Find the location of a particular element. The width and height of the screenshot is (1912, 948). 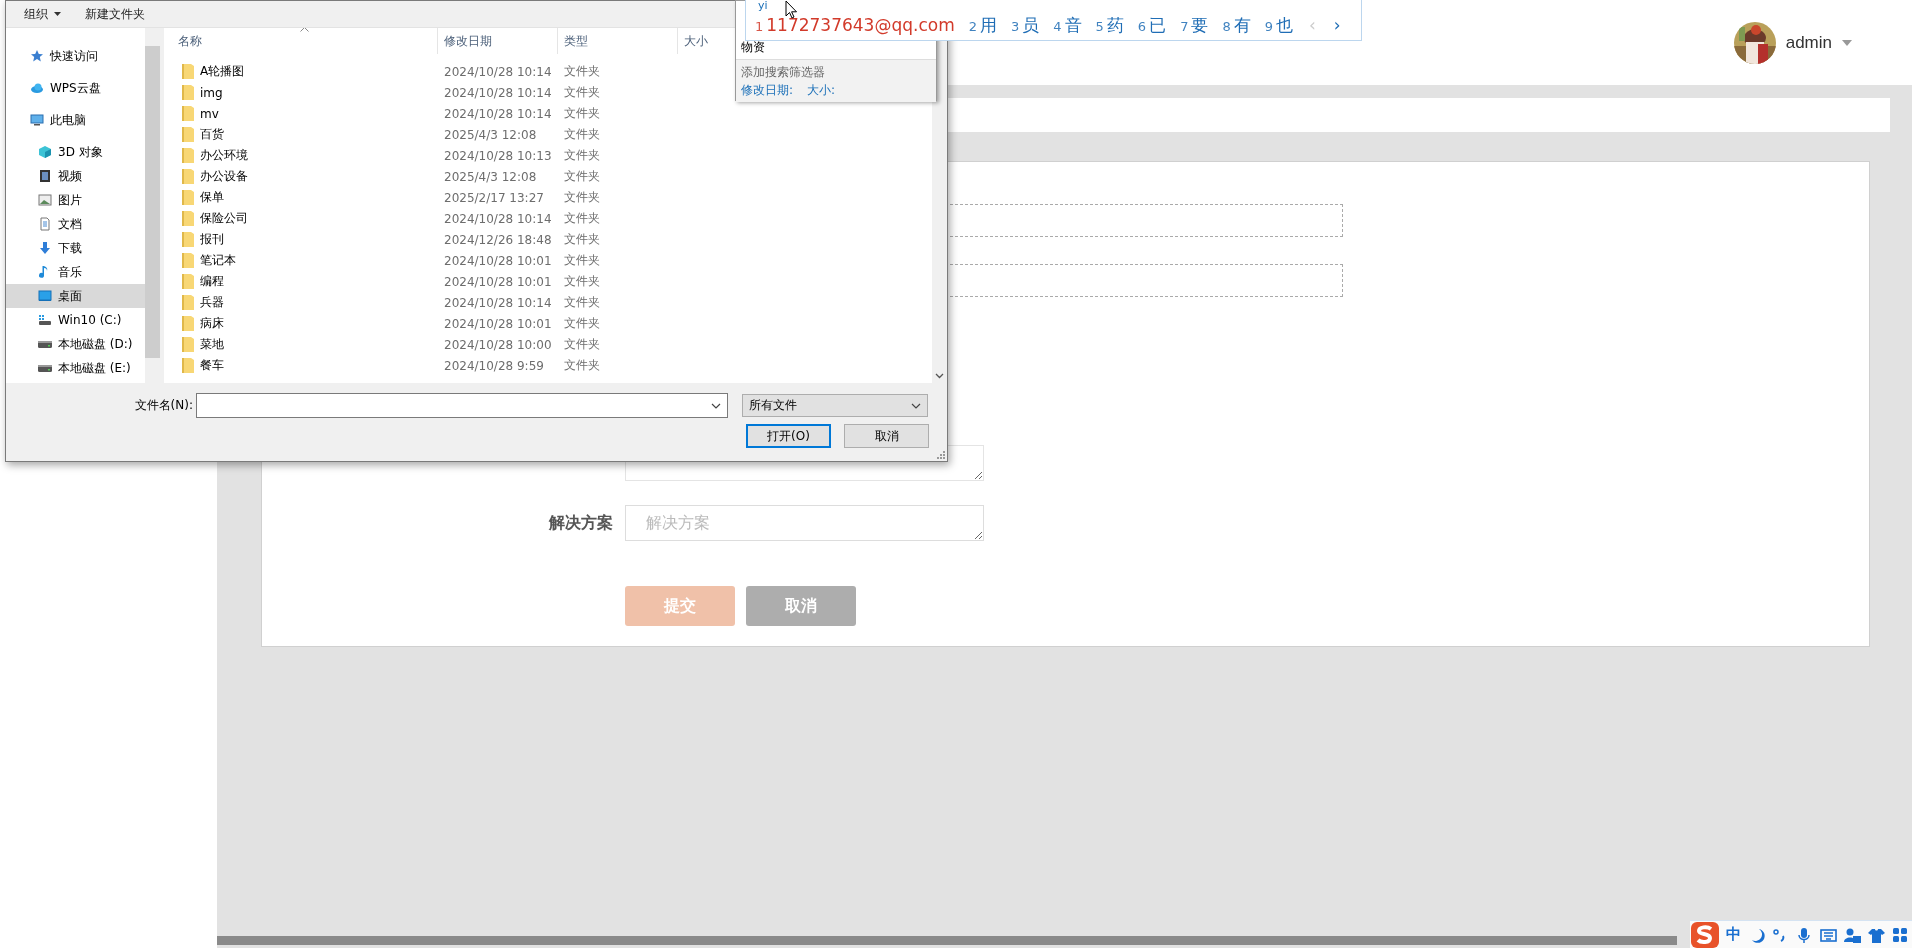

nav-item: 桌面 is located at coordinates (75, 296).